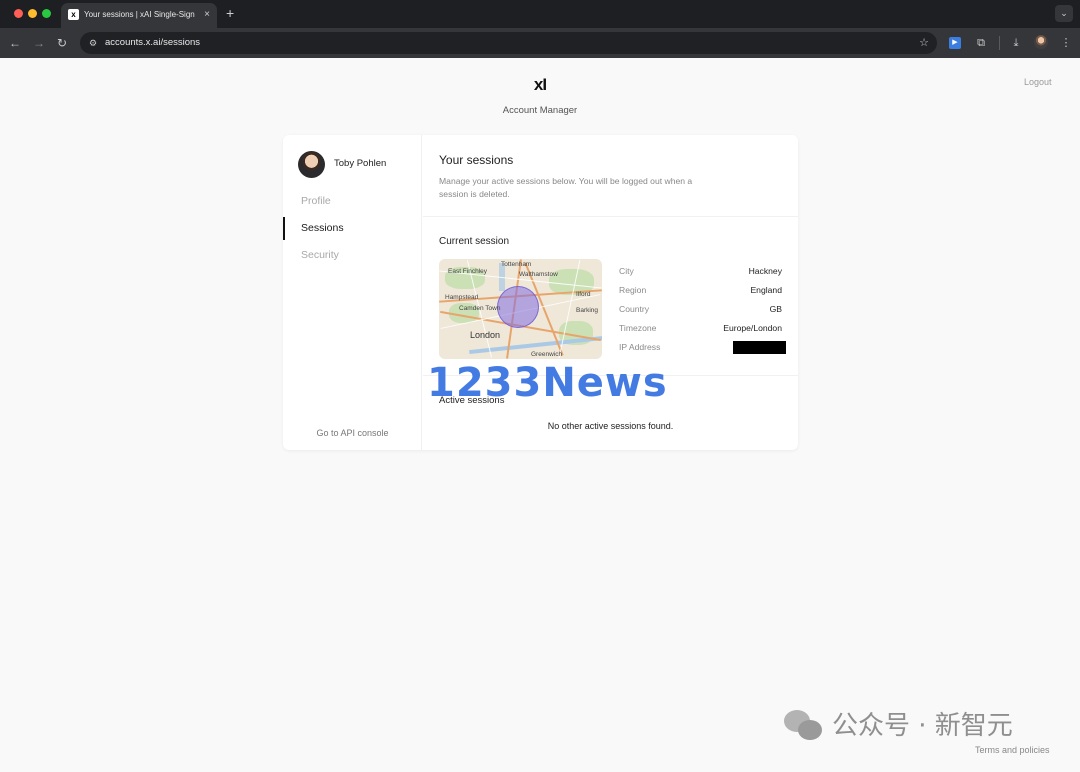  I want to click on active-indicator, so click(284, 228).